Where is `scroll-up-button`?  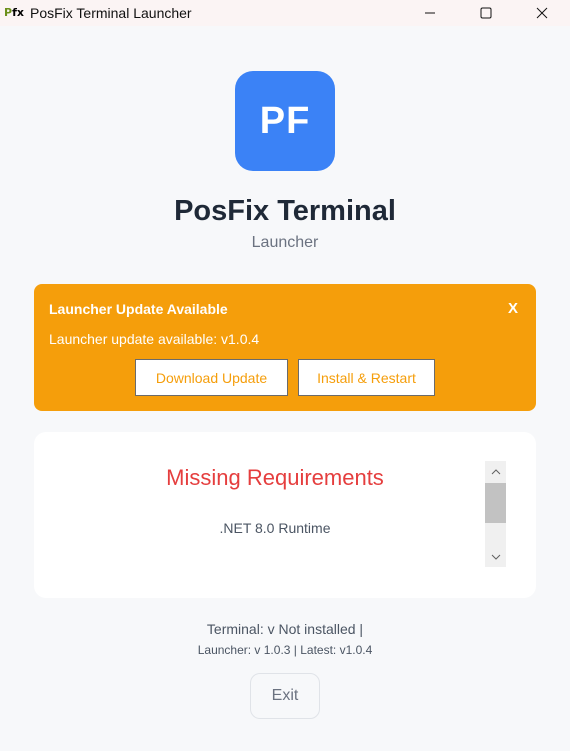
scroll-up-button is located at coordinates (495, 471).